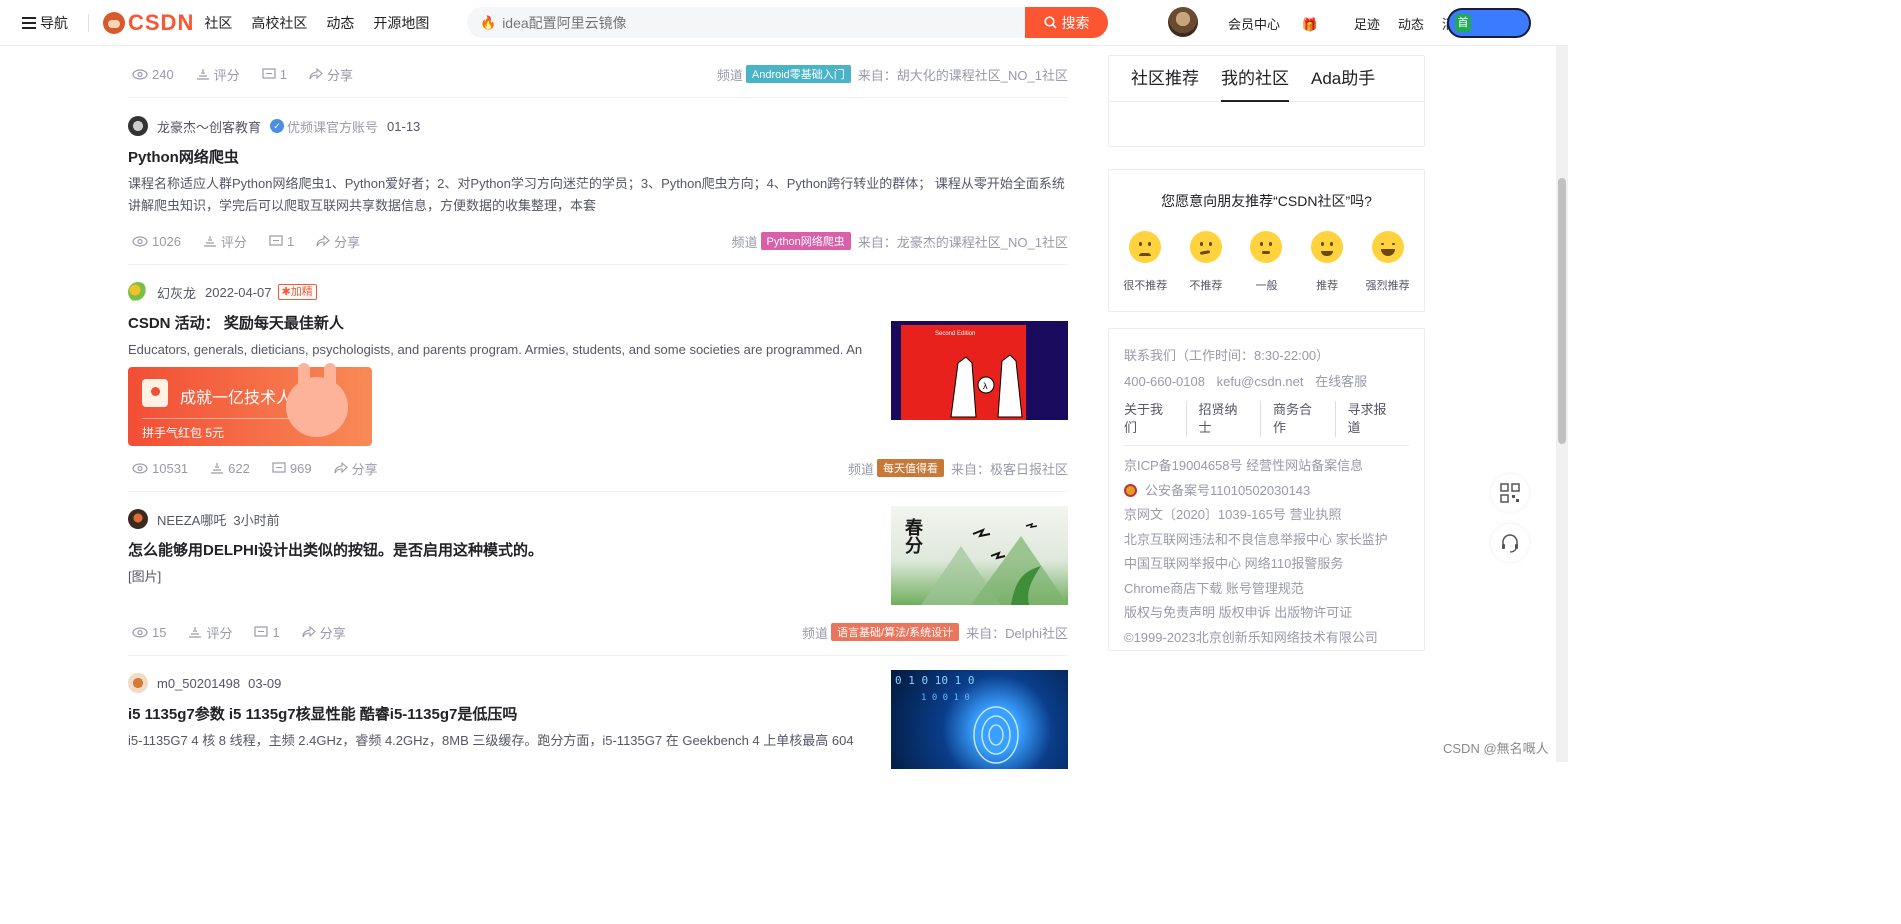 This screenshot has height=924, width=1901. Describe the element at coordinates (309, 632) in the screenshot. I see `share-icon` at that location.